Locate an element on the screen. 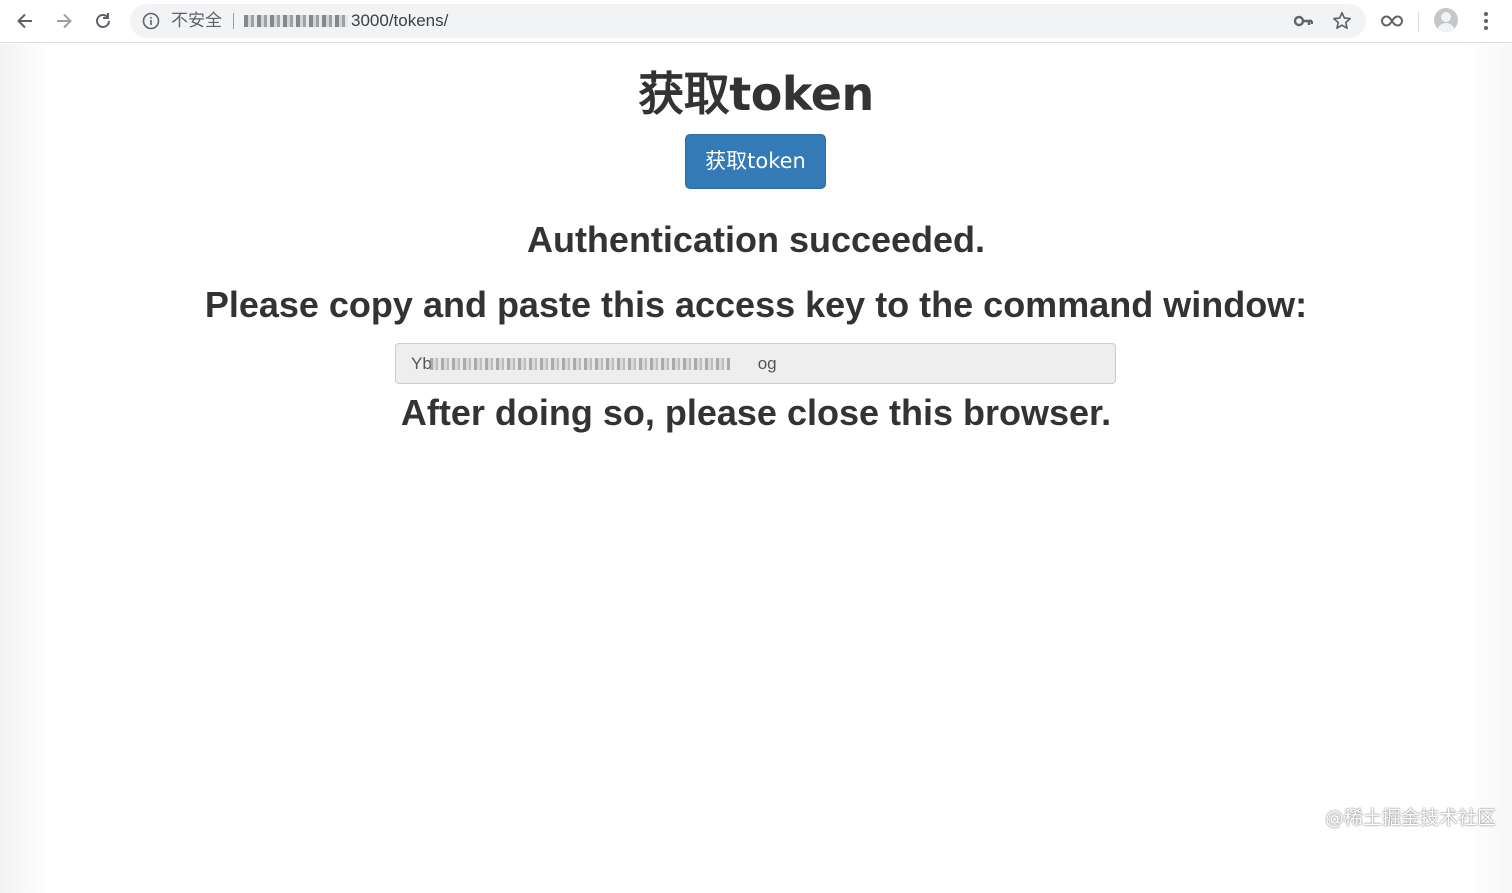 This screenshot has height=893, width=1512. back-button is located at coordinates (25, 21).